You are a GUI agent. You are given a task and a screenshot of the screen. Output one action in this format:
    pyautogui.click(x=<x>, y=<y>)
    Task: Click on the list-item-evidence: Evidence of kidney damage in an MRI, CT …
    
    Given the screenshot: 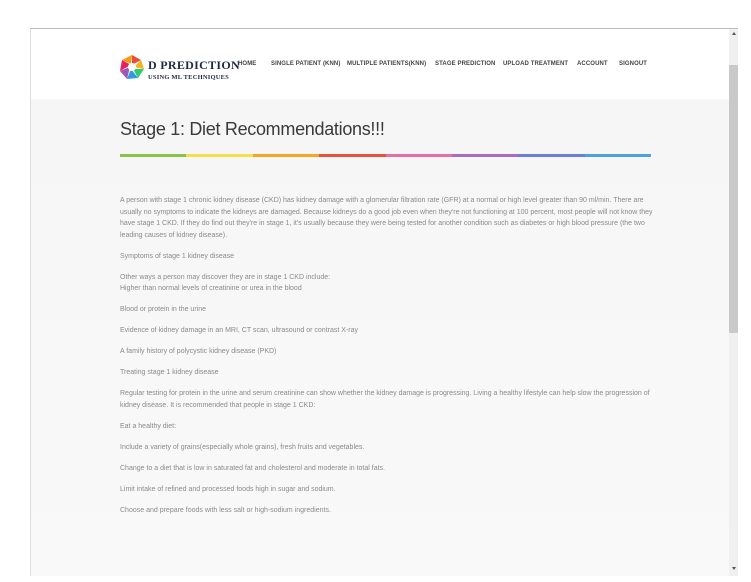 What is the action you would take?
    pyautogui.click(x=239, y=330)
    